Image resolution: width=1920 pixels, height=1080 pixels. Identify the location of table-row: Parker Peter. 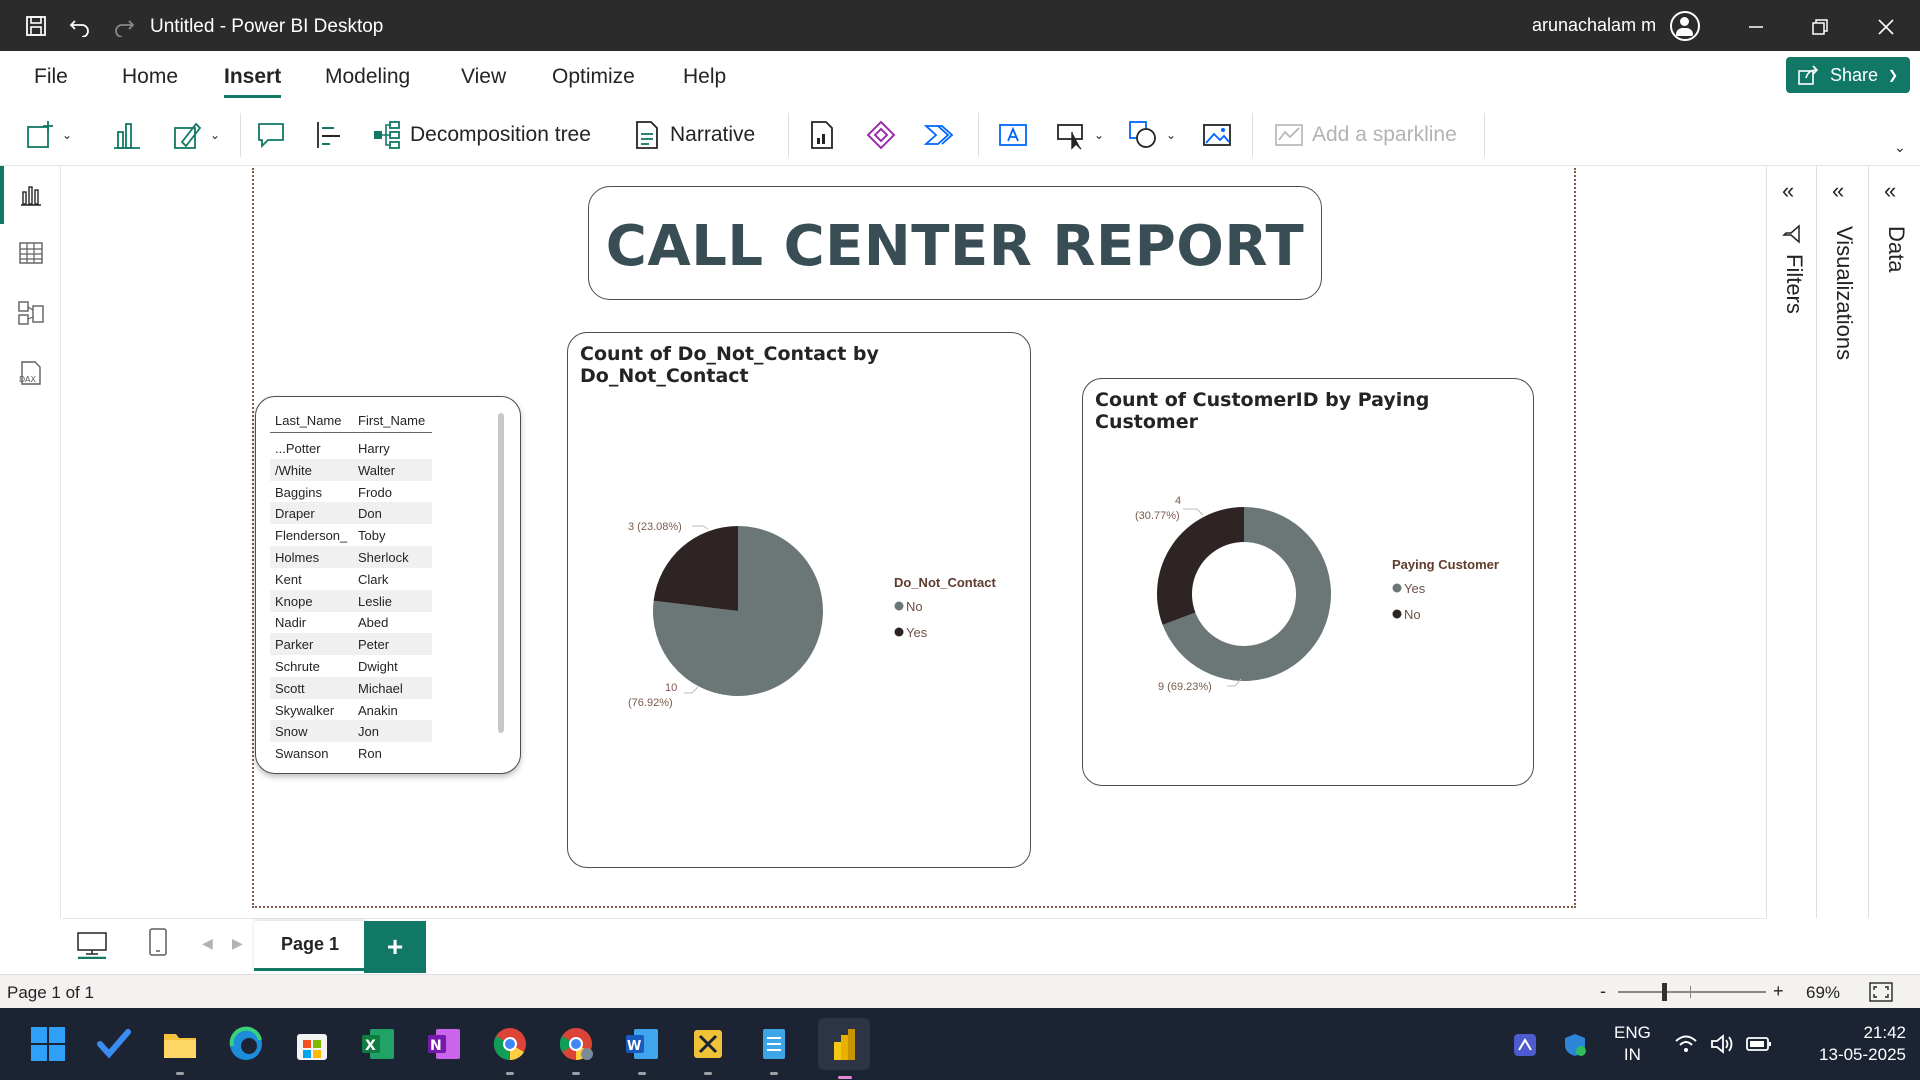
(351, 644).